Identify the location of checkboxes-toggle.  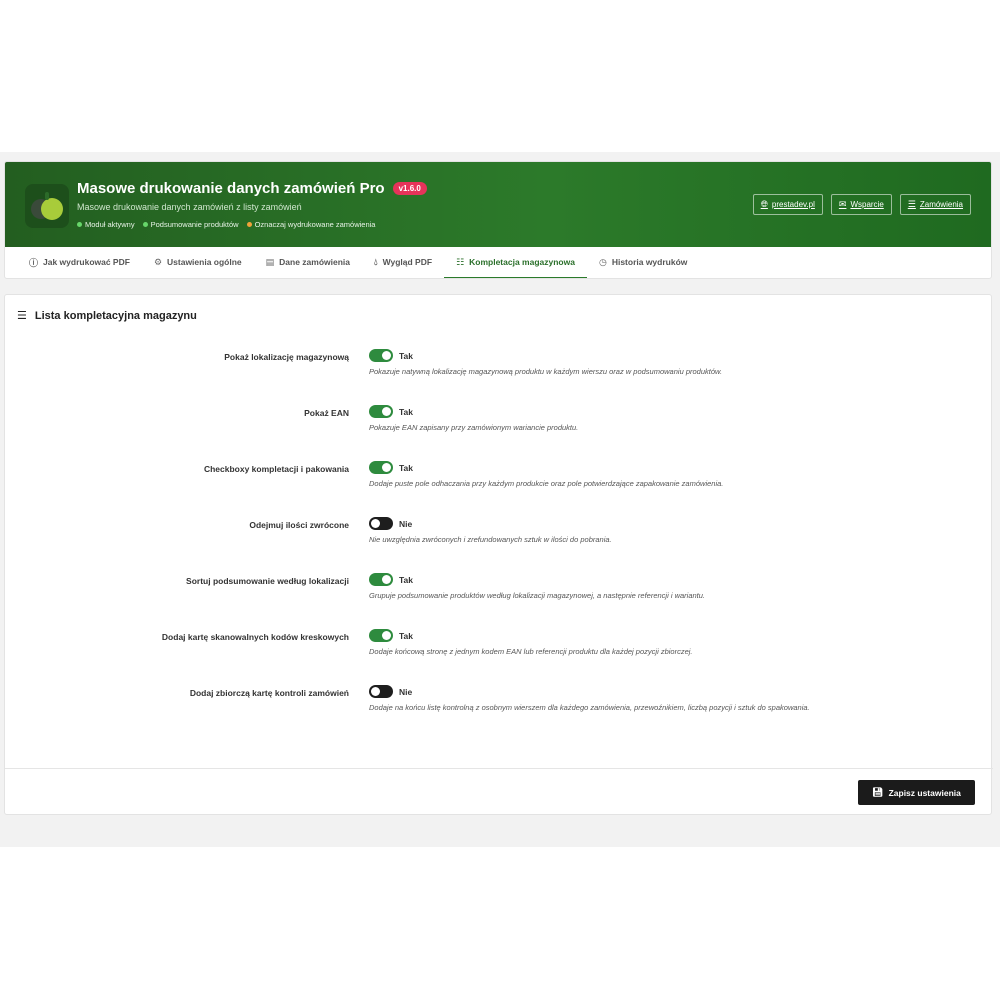
(381, 467).